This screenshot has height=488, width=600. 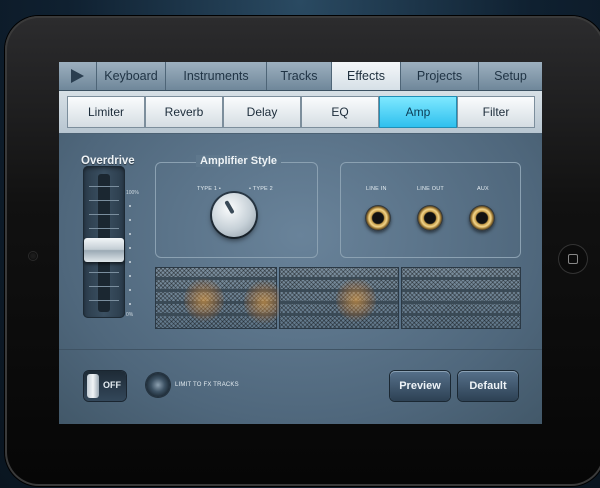 I want to click on effect-label: Delay, so click(x=262, y=112).